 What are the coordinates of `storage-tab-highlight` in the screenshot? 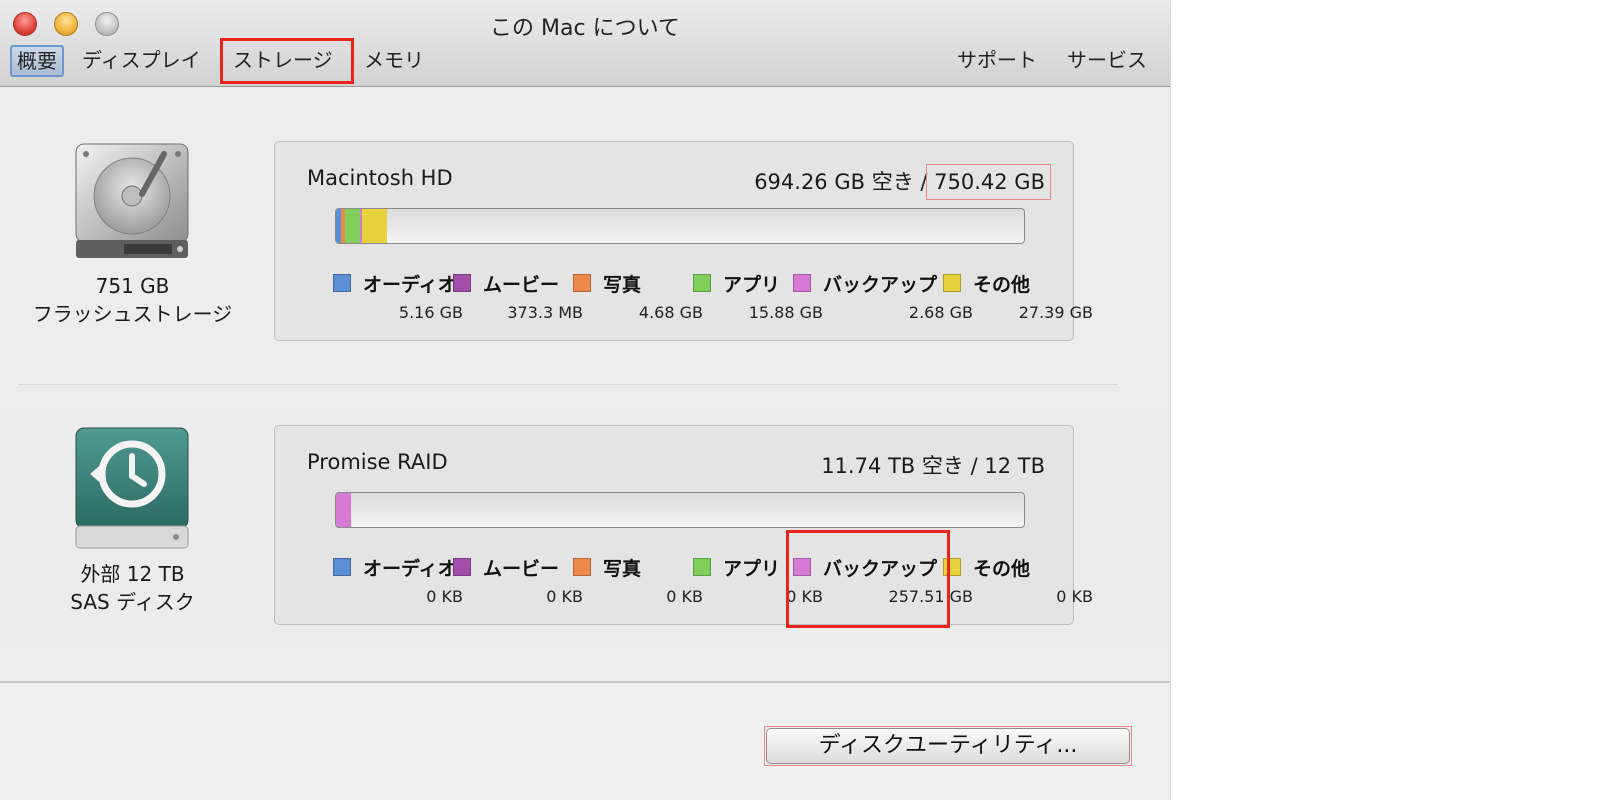 It's located at (287, 61).